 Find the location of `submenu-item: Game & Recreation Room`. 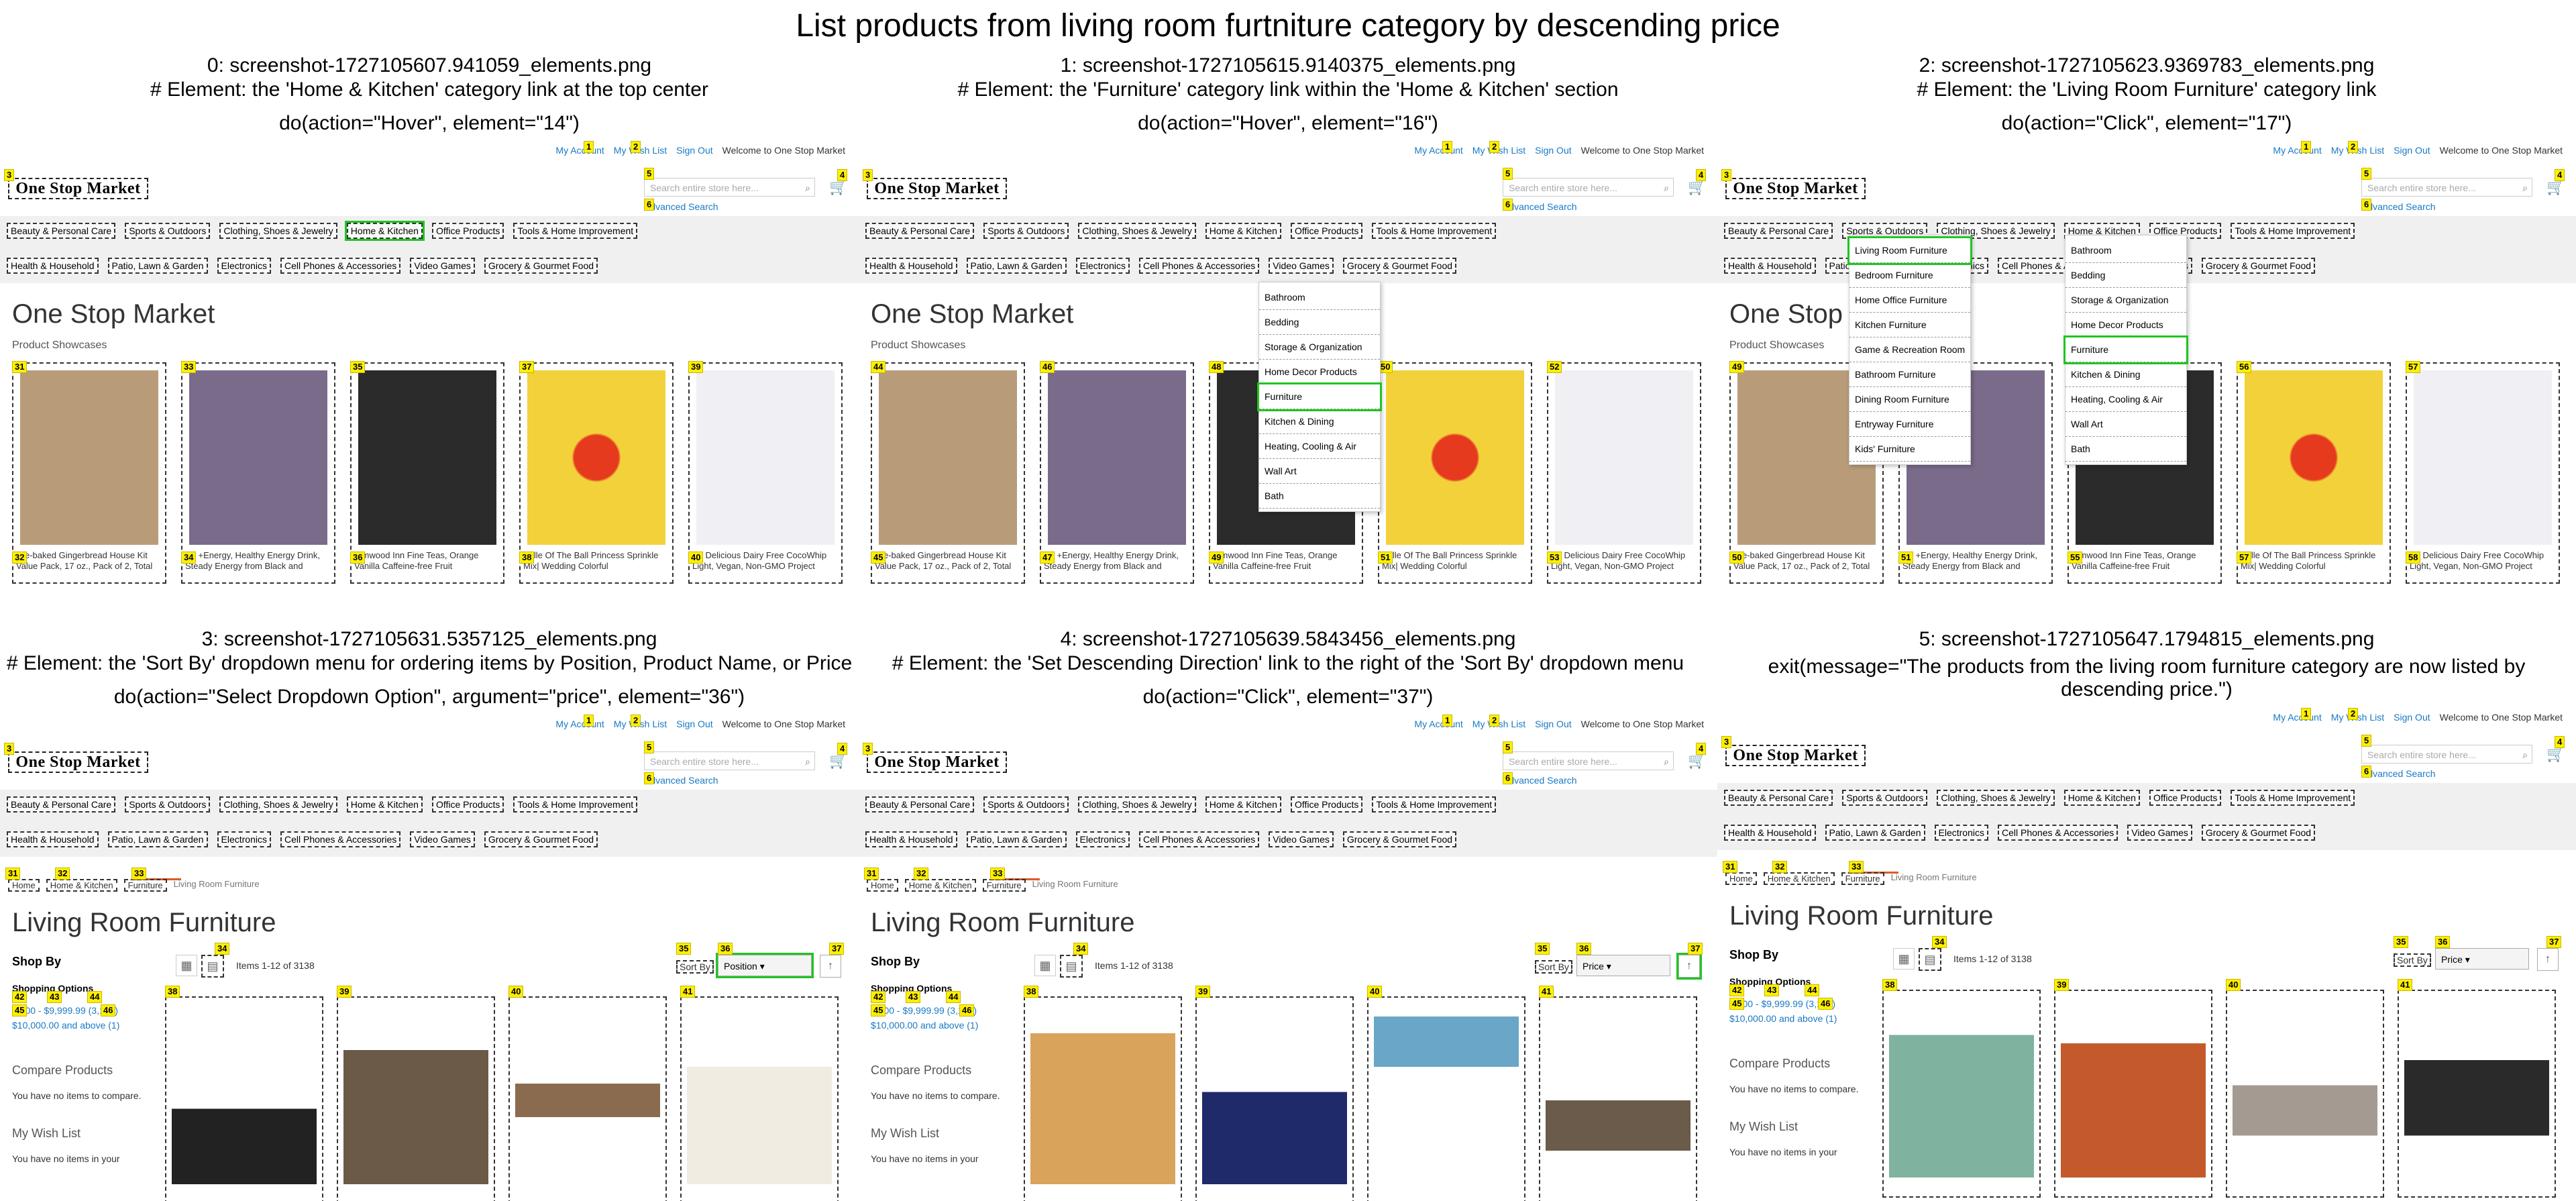

submenu-item: Game & Recreation Room is located at coordinates (1909, 349).